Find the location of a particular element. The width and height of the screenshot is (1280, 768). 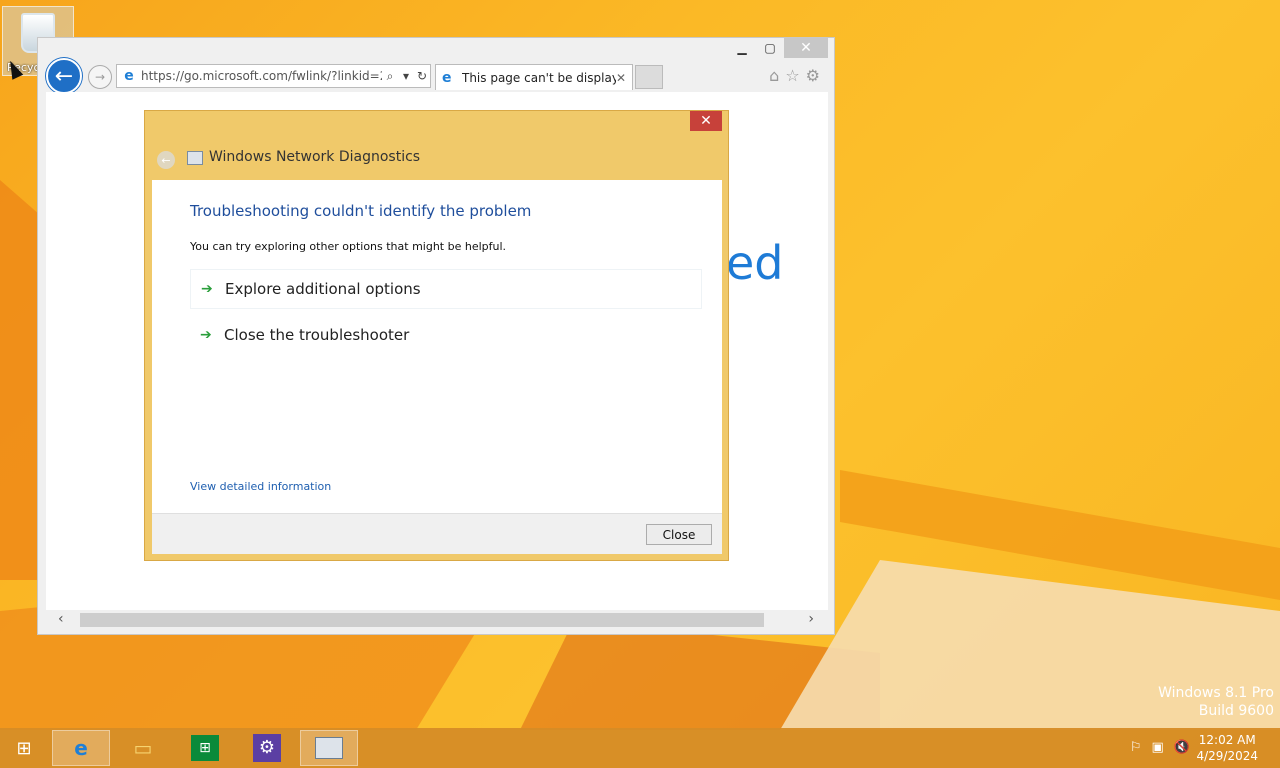

network-diagnostics-icon is located at coordinates (195, 158).